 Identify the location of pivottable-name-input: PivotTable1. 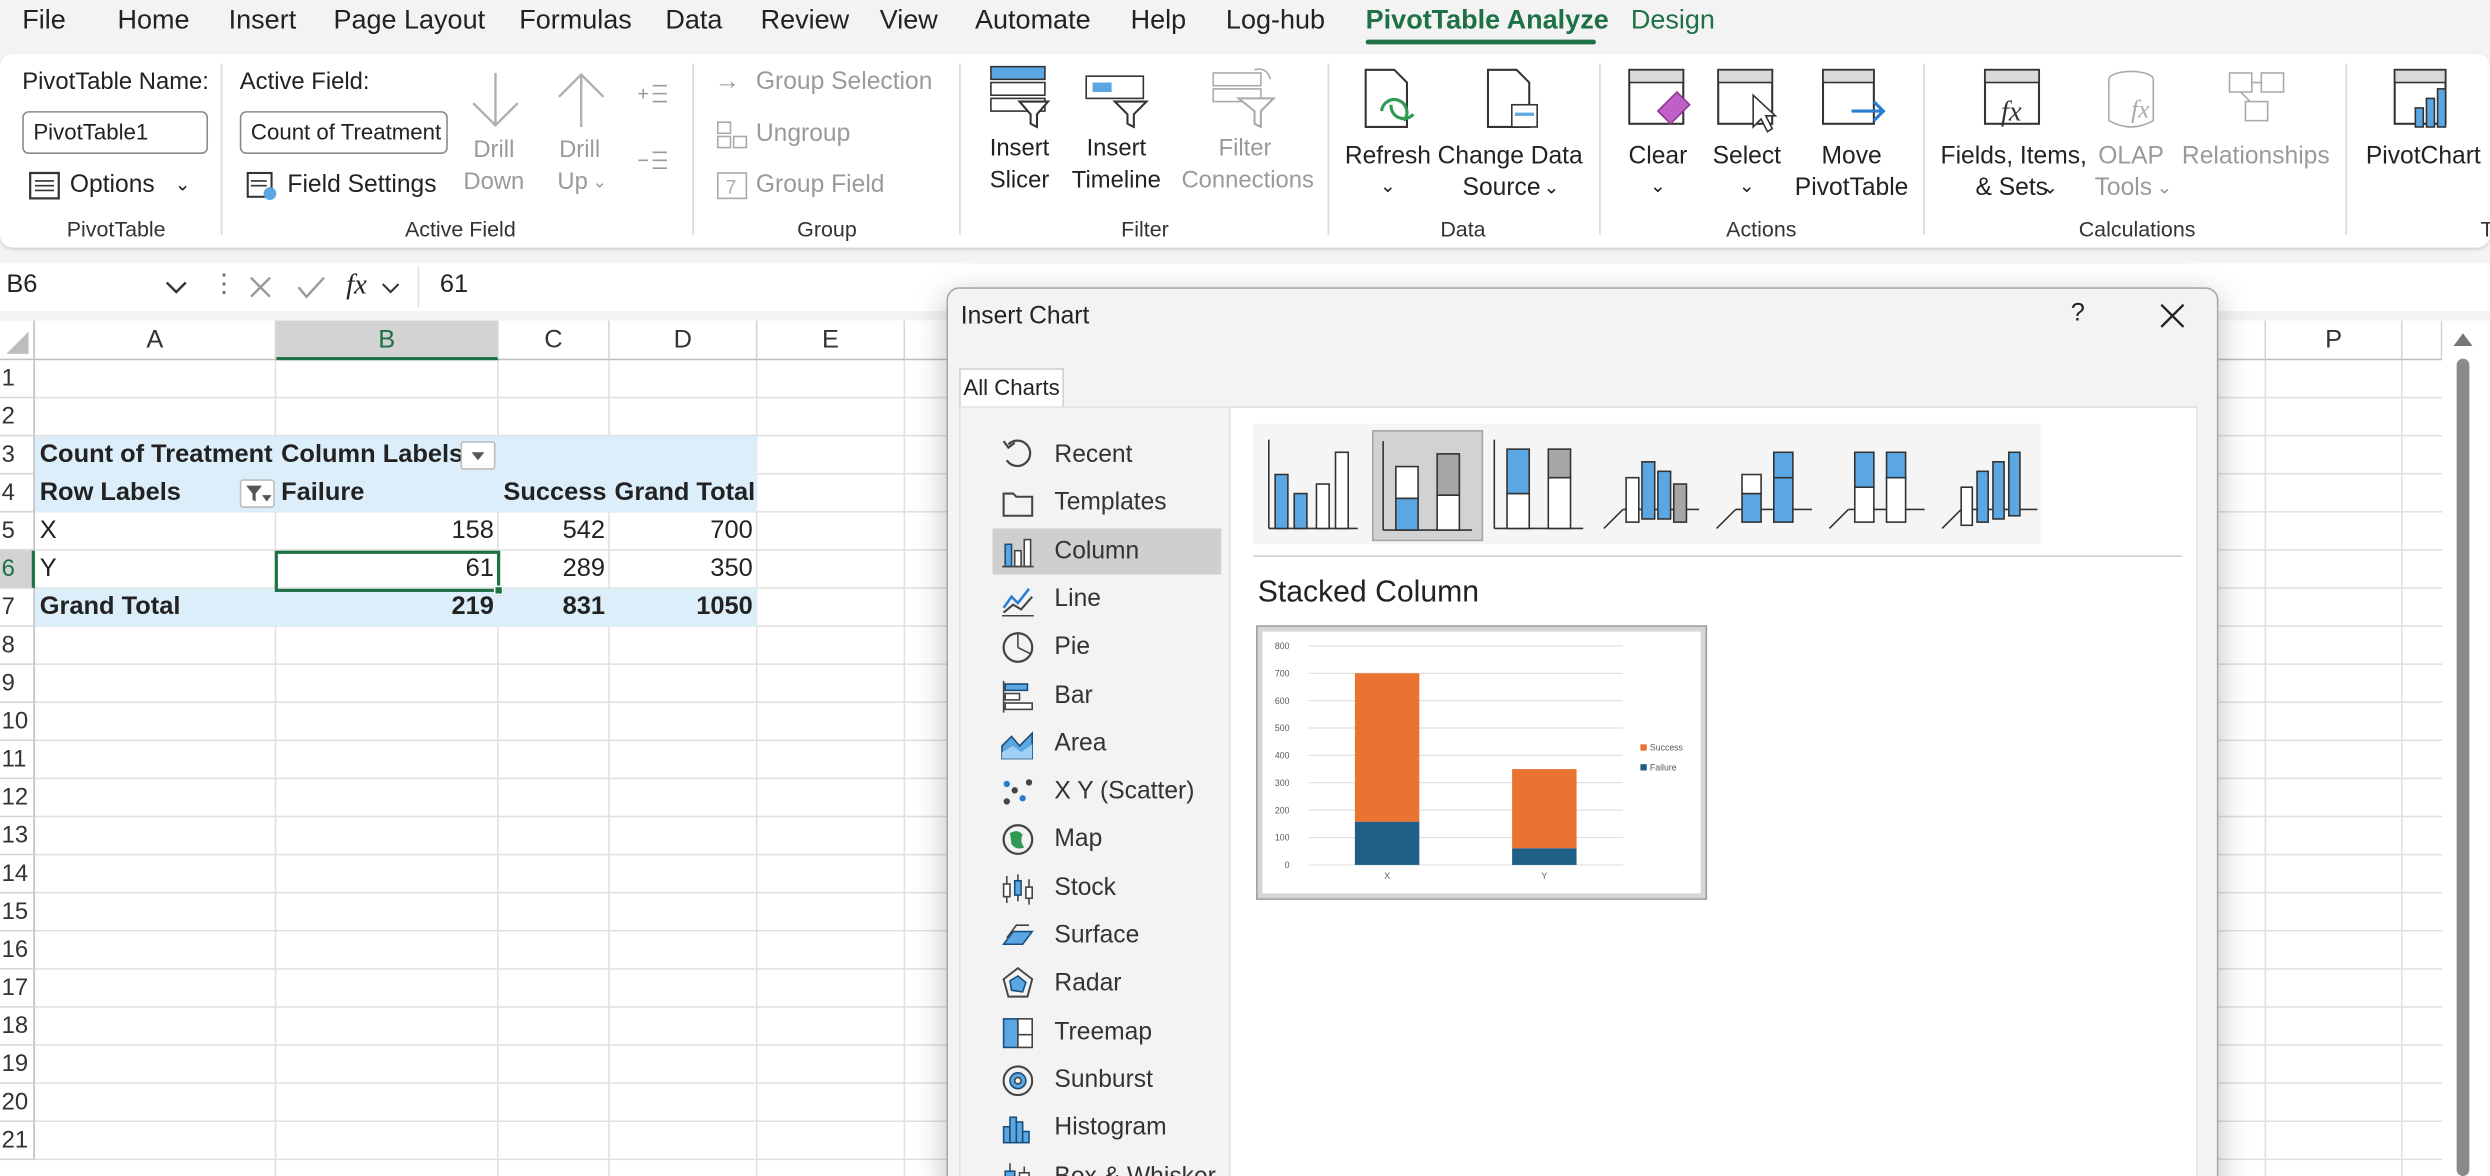
(115, 132).